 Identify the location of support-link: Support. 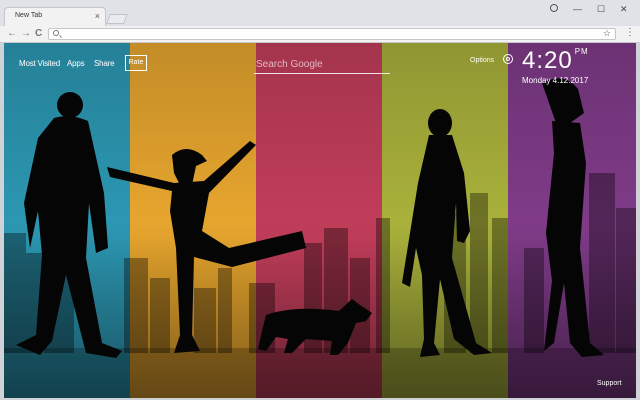
(609, 383).